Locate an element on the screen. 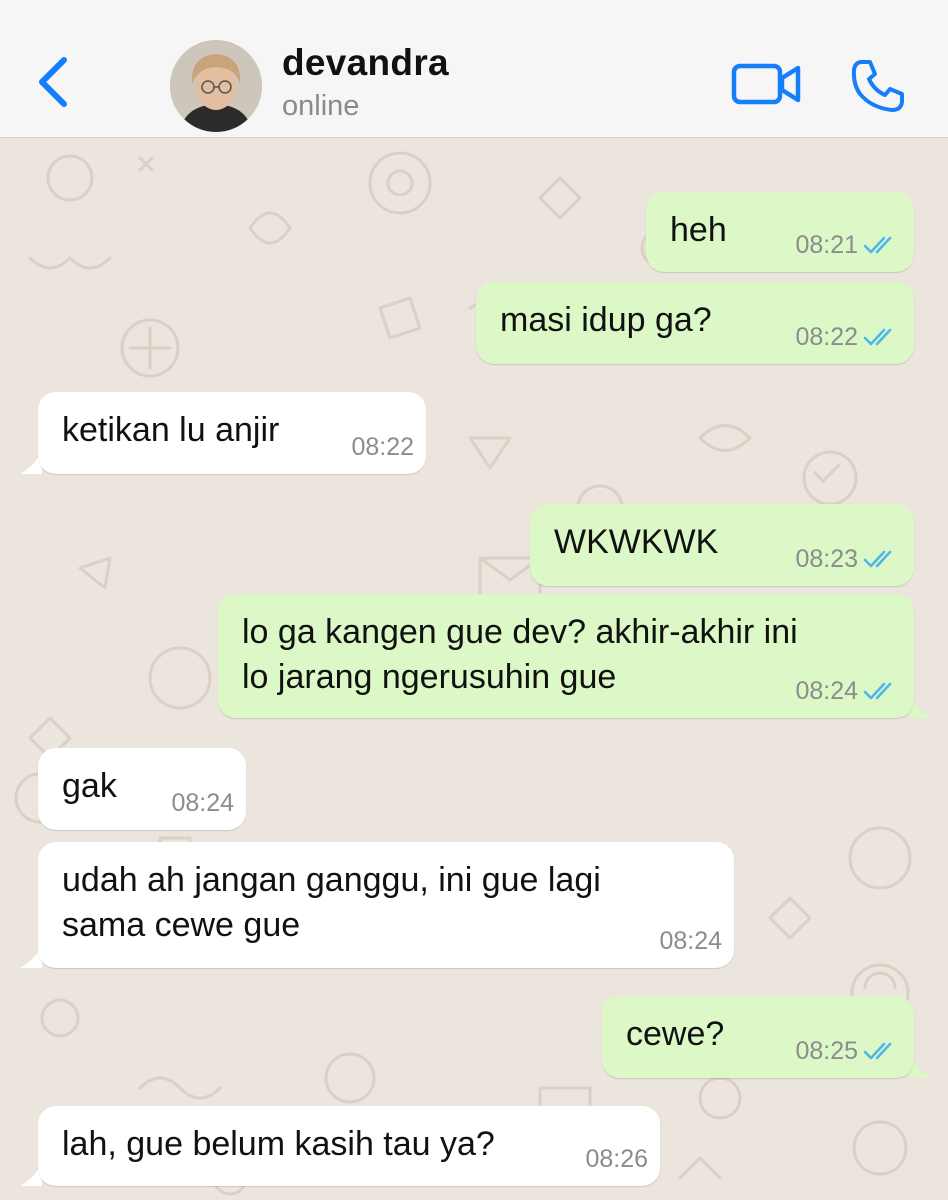 This screenshot has width=948, height=1200. message-bubble-outgoing: masi idup ga? 08:22 is located at coordinates (695, 323).